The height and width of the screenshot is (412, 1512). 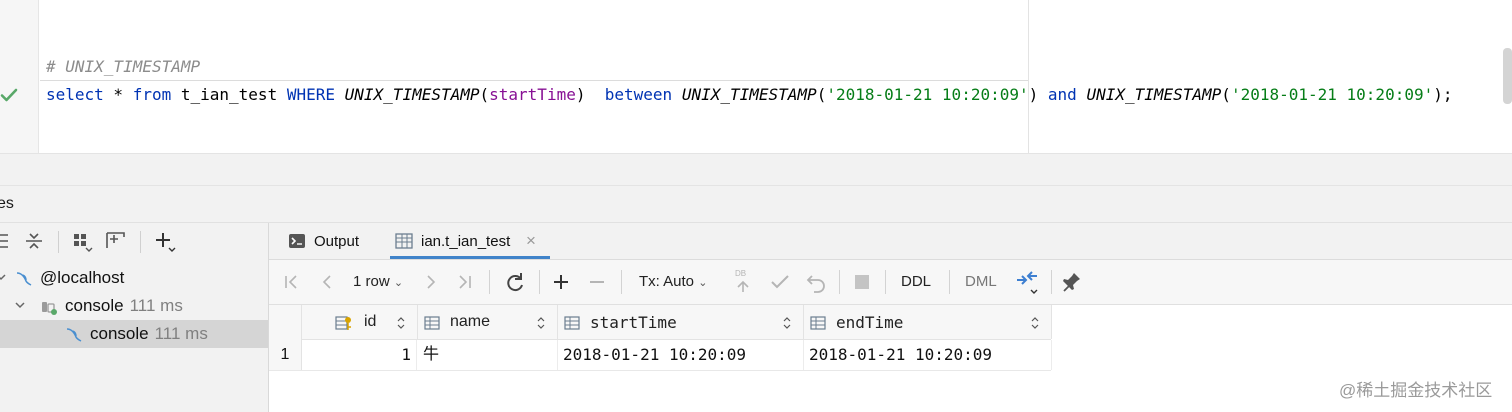 What do you see at coordinates (870, 322) in the screenshot?
I see `column-header-label: endTime` at bounding box center [870, 322].